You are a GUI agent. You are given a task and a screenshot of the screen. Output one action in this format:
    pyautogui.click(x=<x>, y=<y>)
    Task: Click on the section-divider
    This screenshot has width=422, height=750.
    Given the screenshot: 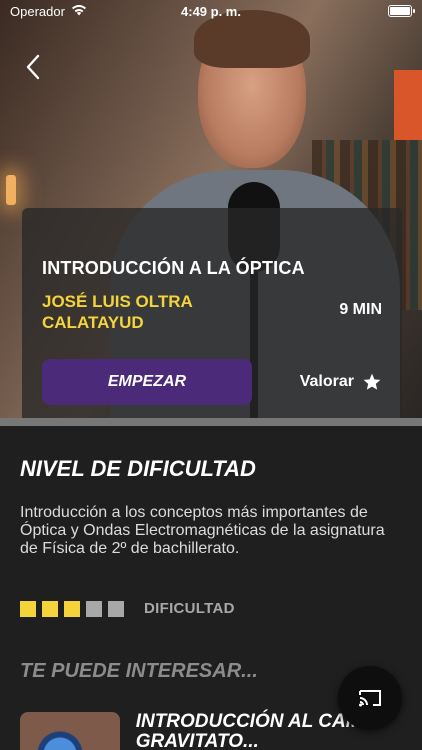 What is the action you would take?
    pyautogui.click(x=211, y=422)
    